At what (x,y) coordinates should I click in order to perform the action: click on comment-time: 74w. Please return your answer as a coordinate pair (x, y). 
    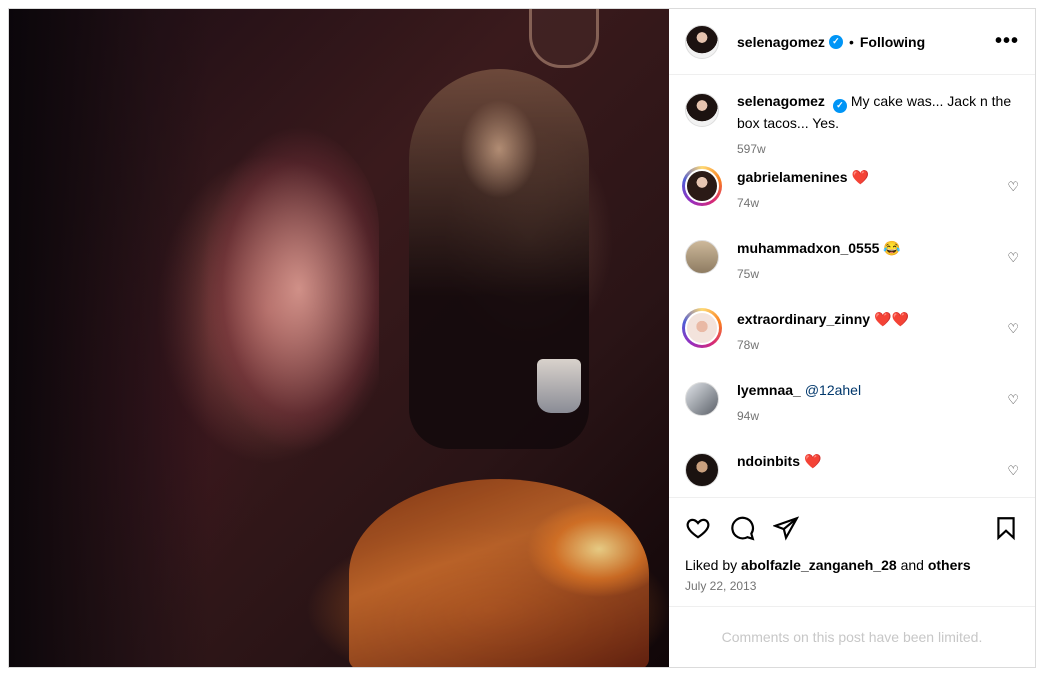
    Looking at the image, I should click on (878, 203).